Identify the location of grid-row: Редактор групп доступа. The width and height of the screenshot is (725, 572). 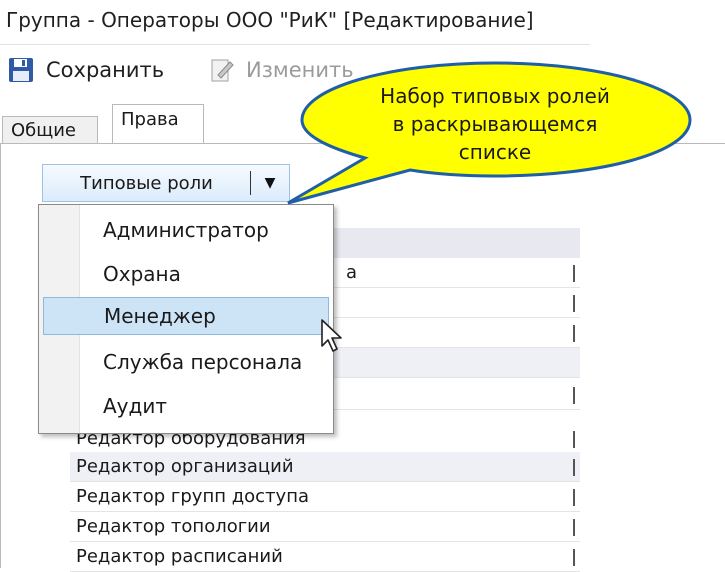
(325, 497).